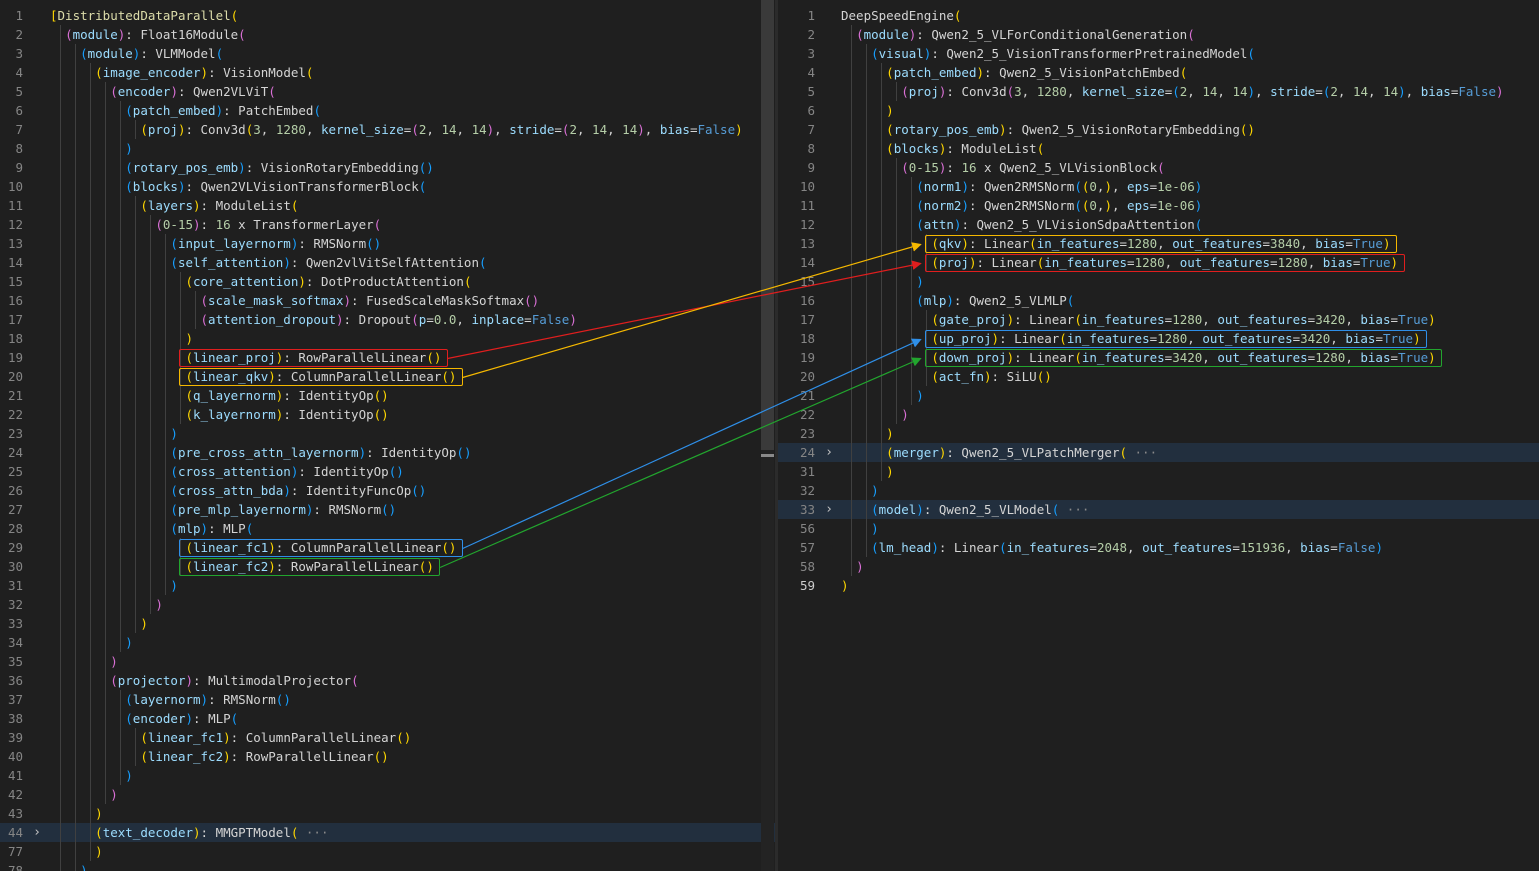 The width and height of the screenshot is (1539, 871). What do you see at coordinates (15, 433) in the screenshot?
I see `line-number: 23` at bounding box center [15, 433].